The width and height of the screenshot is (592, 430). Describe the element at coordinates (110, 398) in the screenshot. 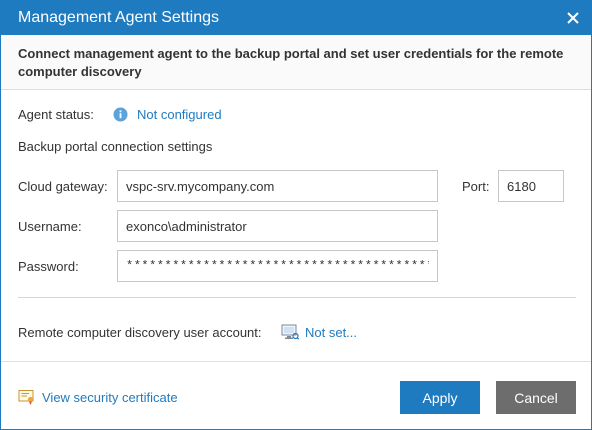

I see `view-security-certificate-link: View security certificate` at that location.